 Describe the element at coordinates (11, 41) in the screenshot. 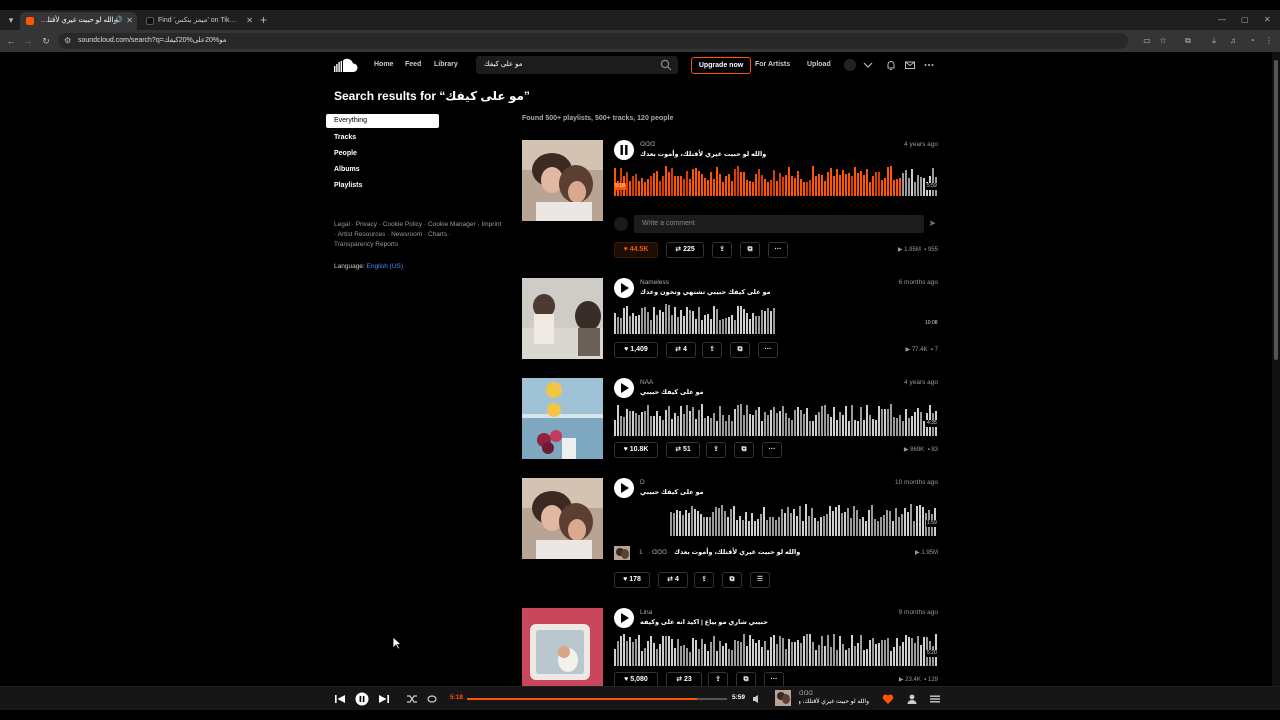

I see `back-icon: ←` at that location.